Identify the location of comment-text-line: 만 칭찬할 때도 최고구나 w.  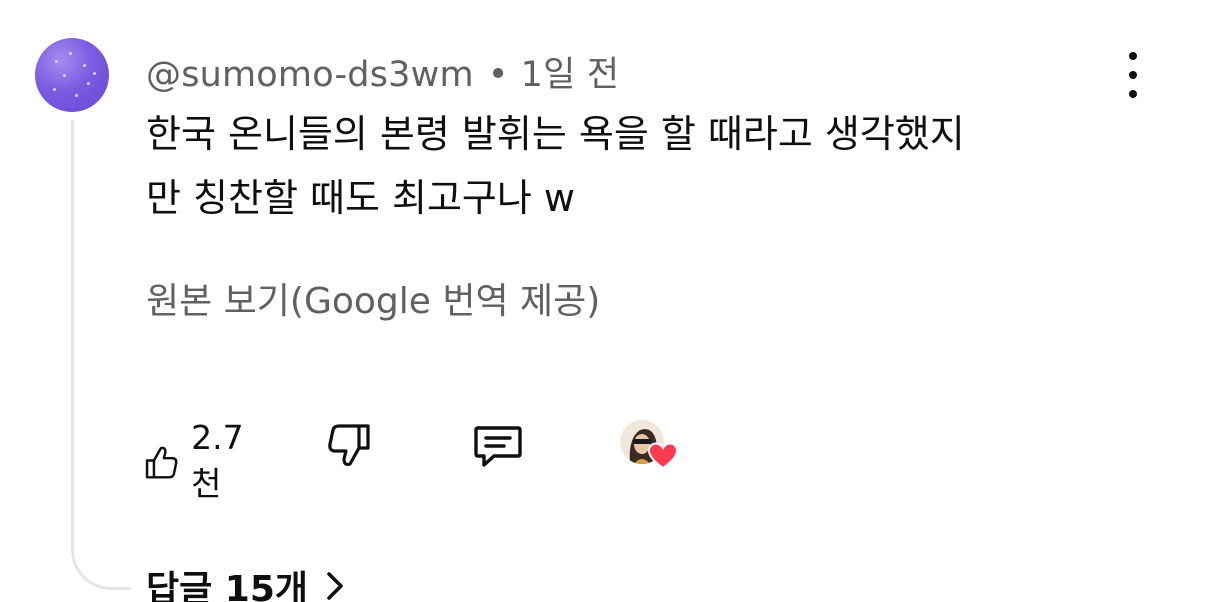
(360, 198).